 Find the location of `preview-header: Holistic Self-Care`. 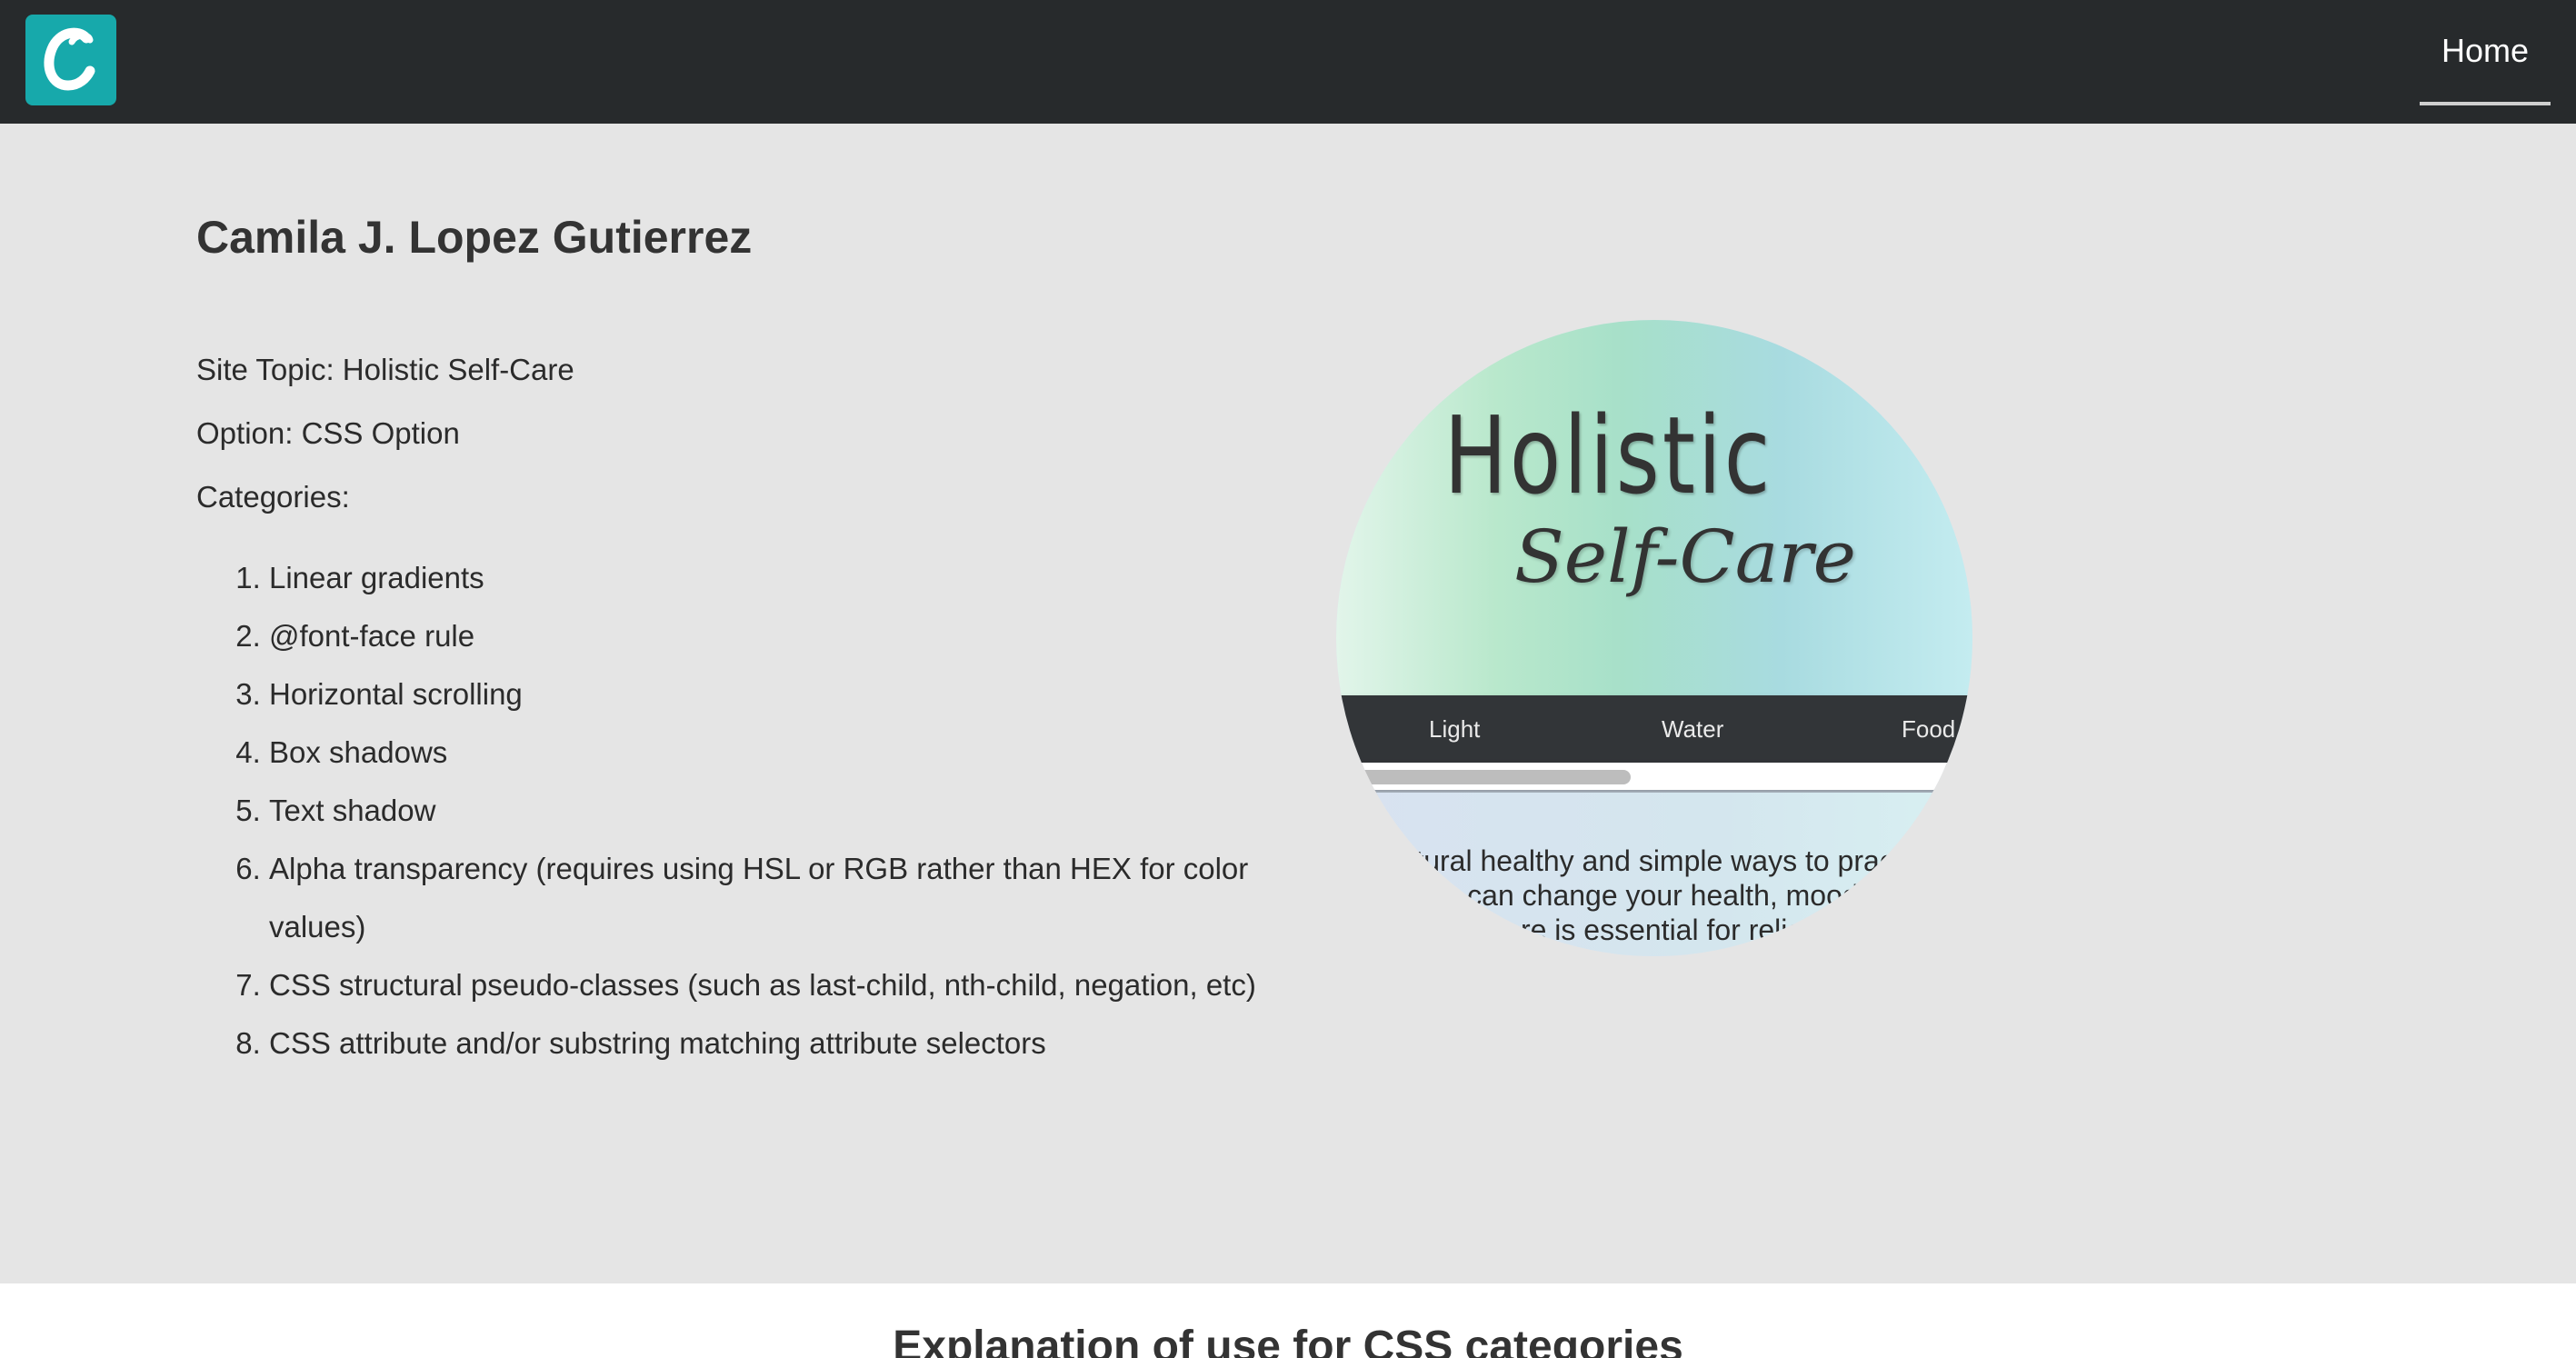

preview-header: Holistic Self-Care is located at coordinates (1654, 508).